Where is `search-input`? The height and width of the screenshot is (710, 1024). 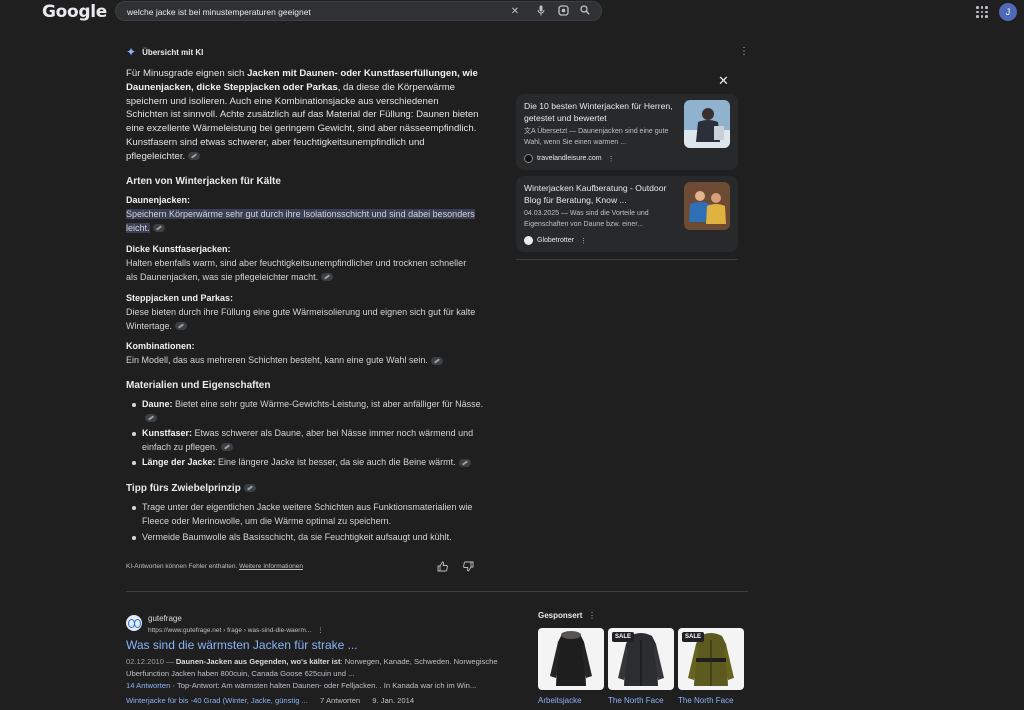 search-input is located at coordinates (312, 11).